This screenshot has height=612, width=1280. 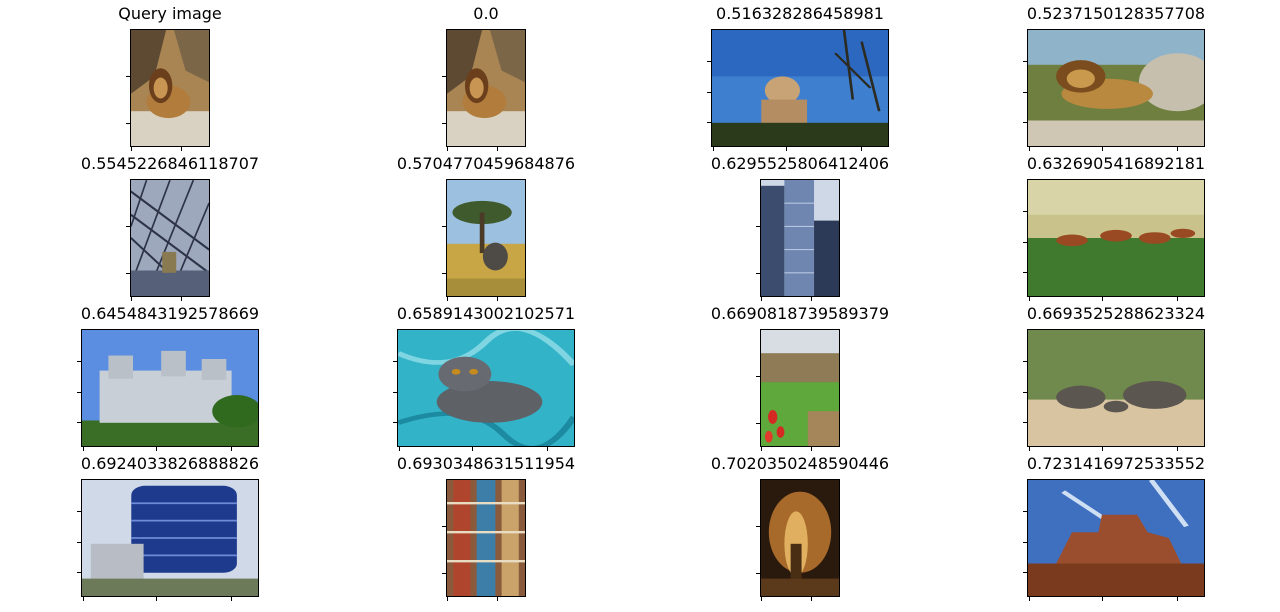 I want to click on grey-cat-photo-icon, so click(x=486, y=388).